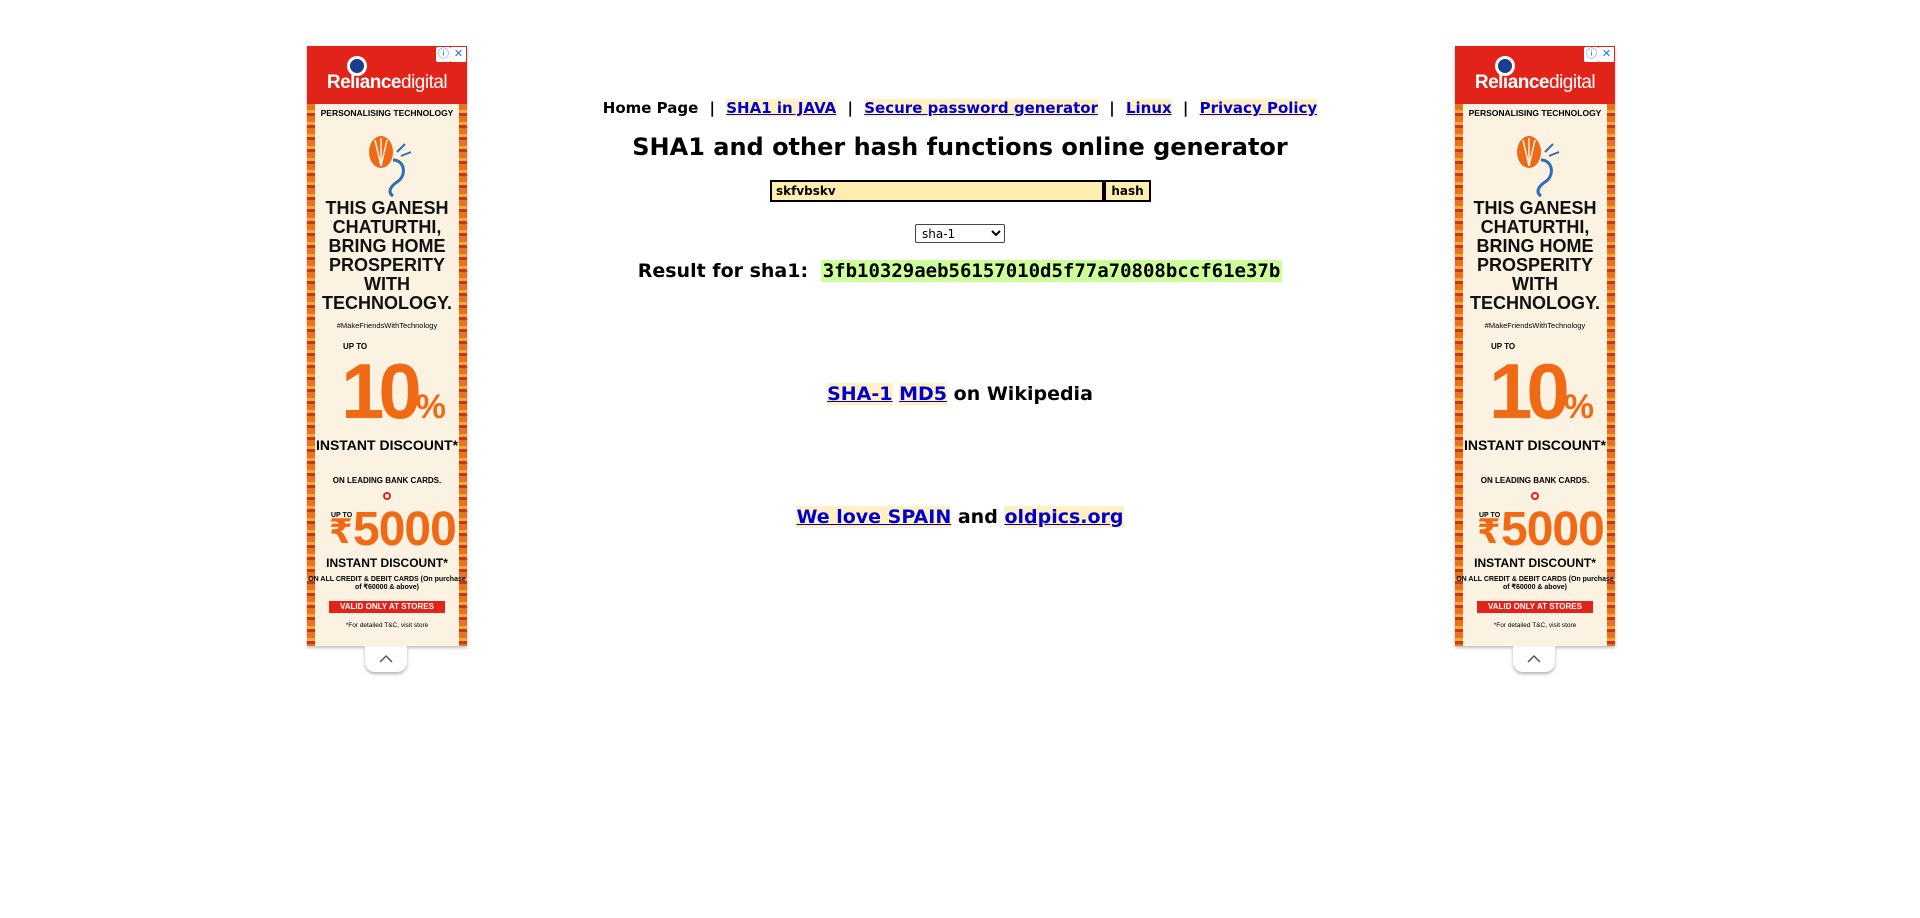 The width and height of the screenshot is (1920, 918). I want to click on nav-link-linux: Linux, so click(1148, 108).